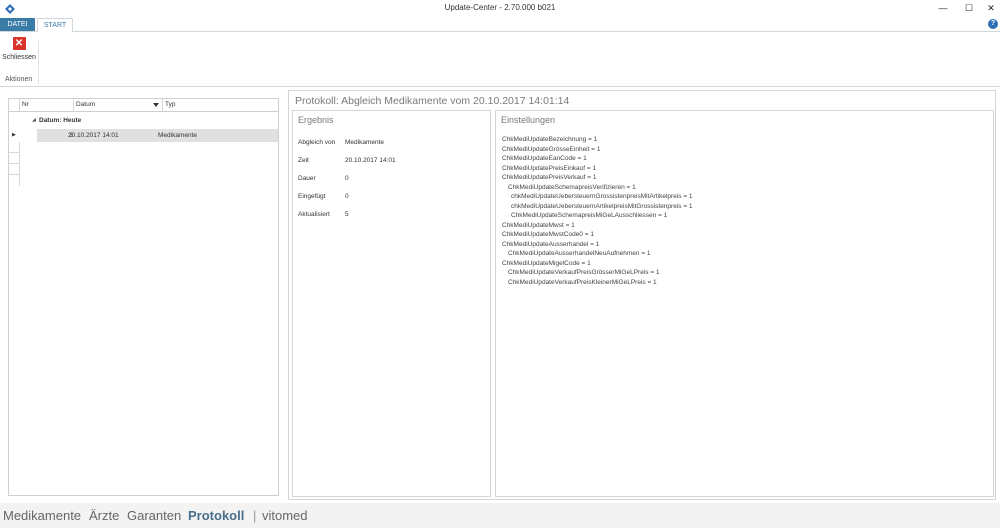 The image size is (1000, 528). Describe the element at coordinates (60, 120) in the screenshot. I see `group-label: Datum: Heute` at that location.